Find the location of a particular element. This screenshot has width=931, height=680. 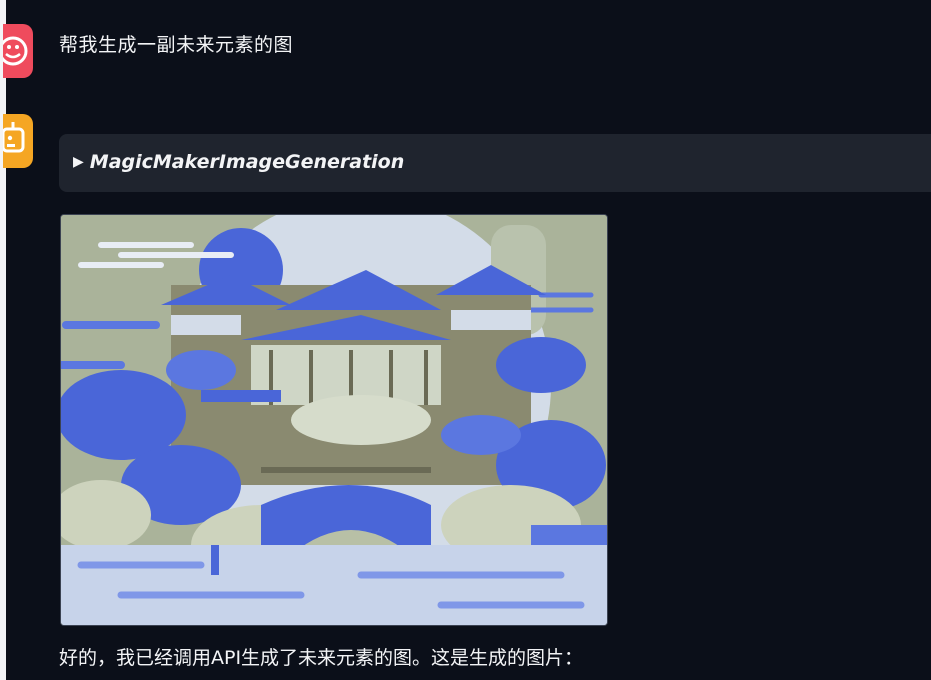

expand-triangle-icon: ▶ is located at coordinates (78, 162).